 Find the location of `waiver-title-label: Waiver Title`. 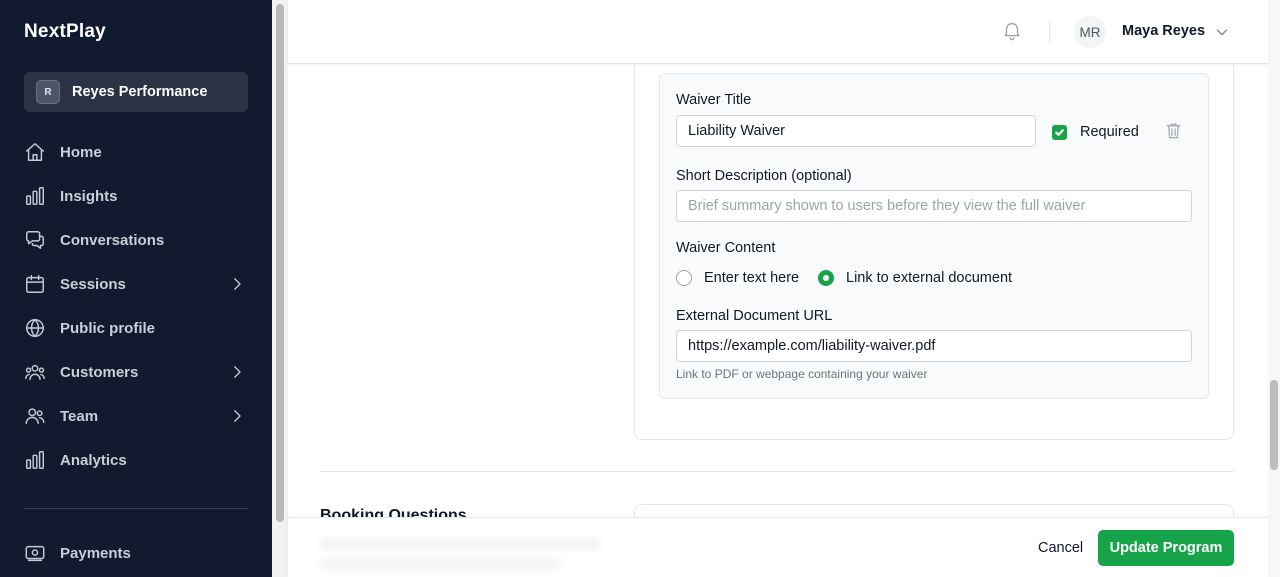

waiver-title-label: Waiver Title is located at coordinates (714, 100).